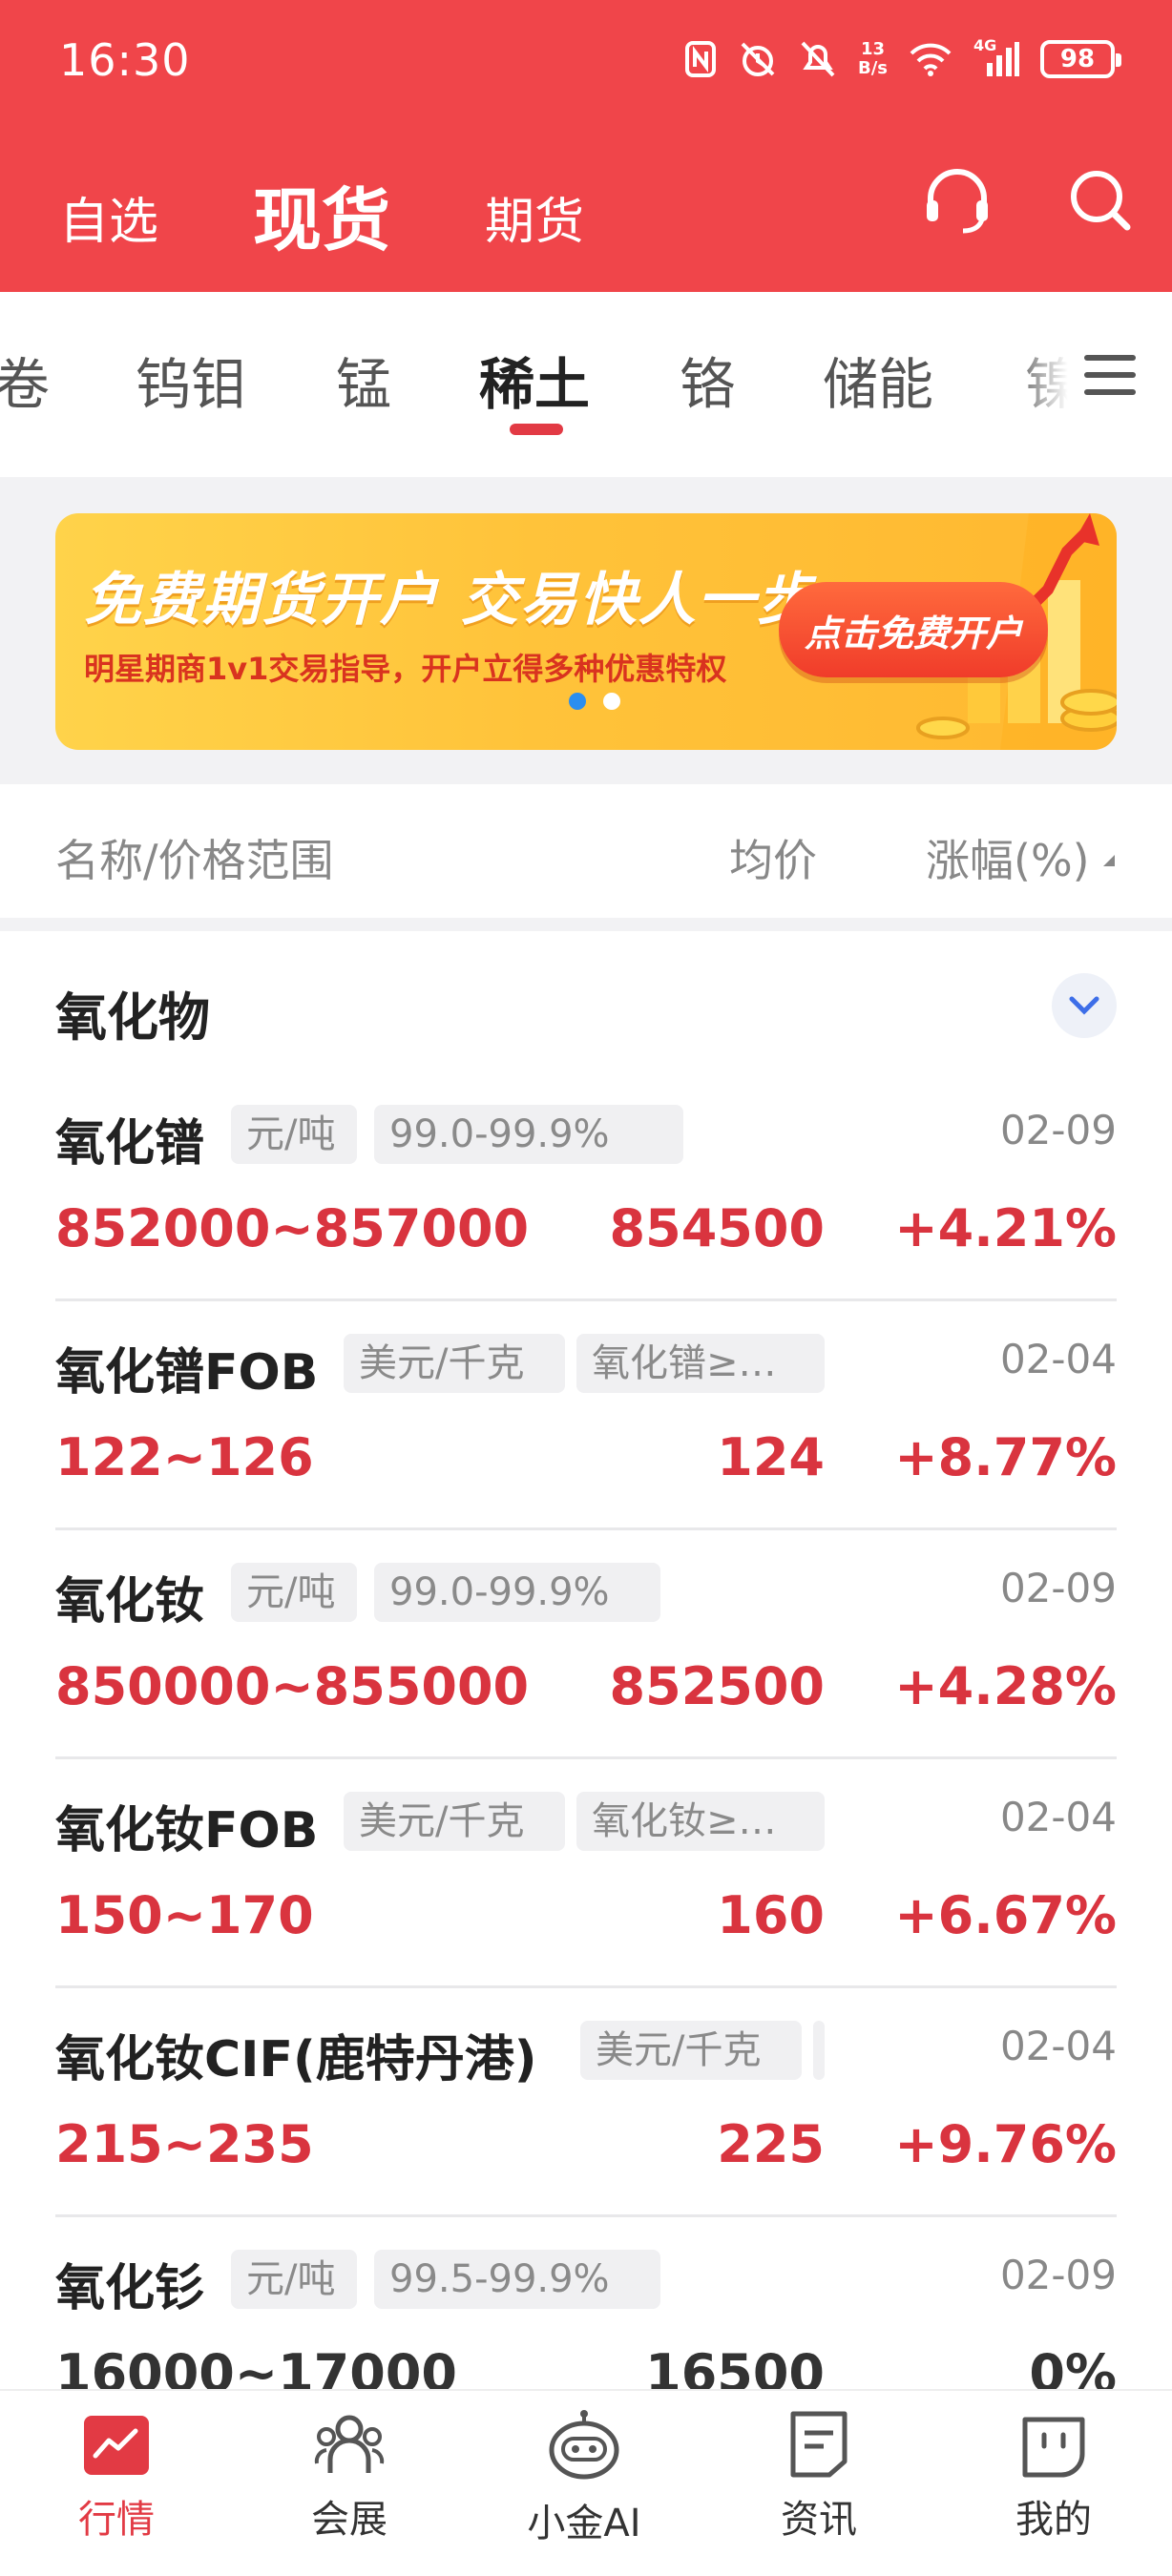 This screenshot has height=2576, width=1172. Describe the element at coordinates (108, 217) in the screenshot. I see `tab-watchlist: 自选` at that location.